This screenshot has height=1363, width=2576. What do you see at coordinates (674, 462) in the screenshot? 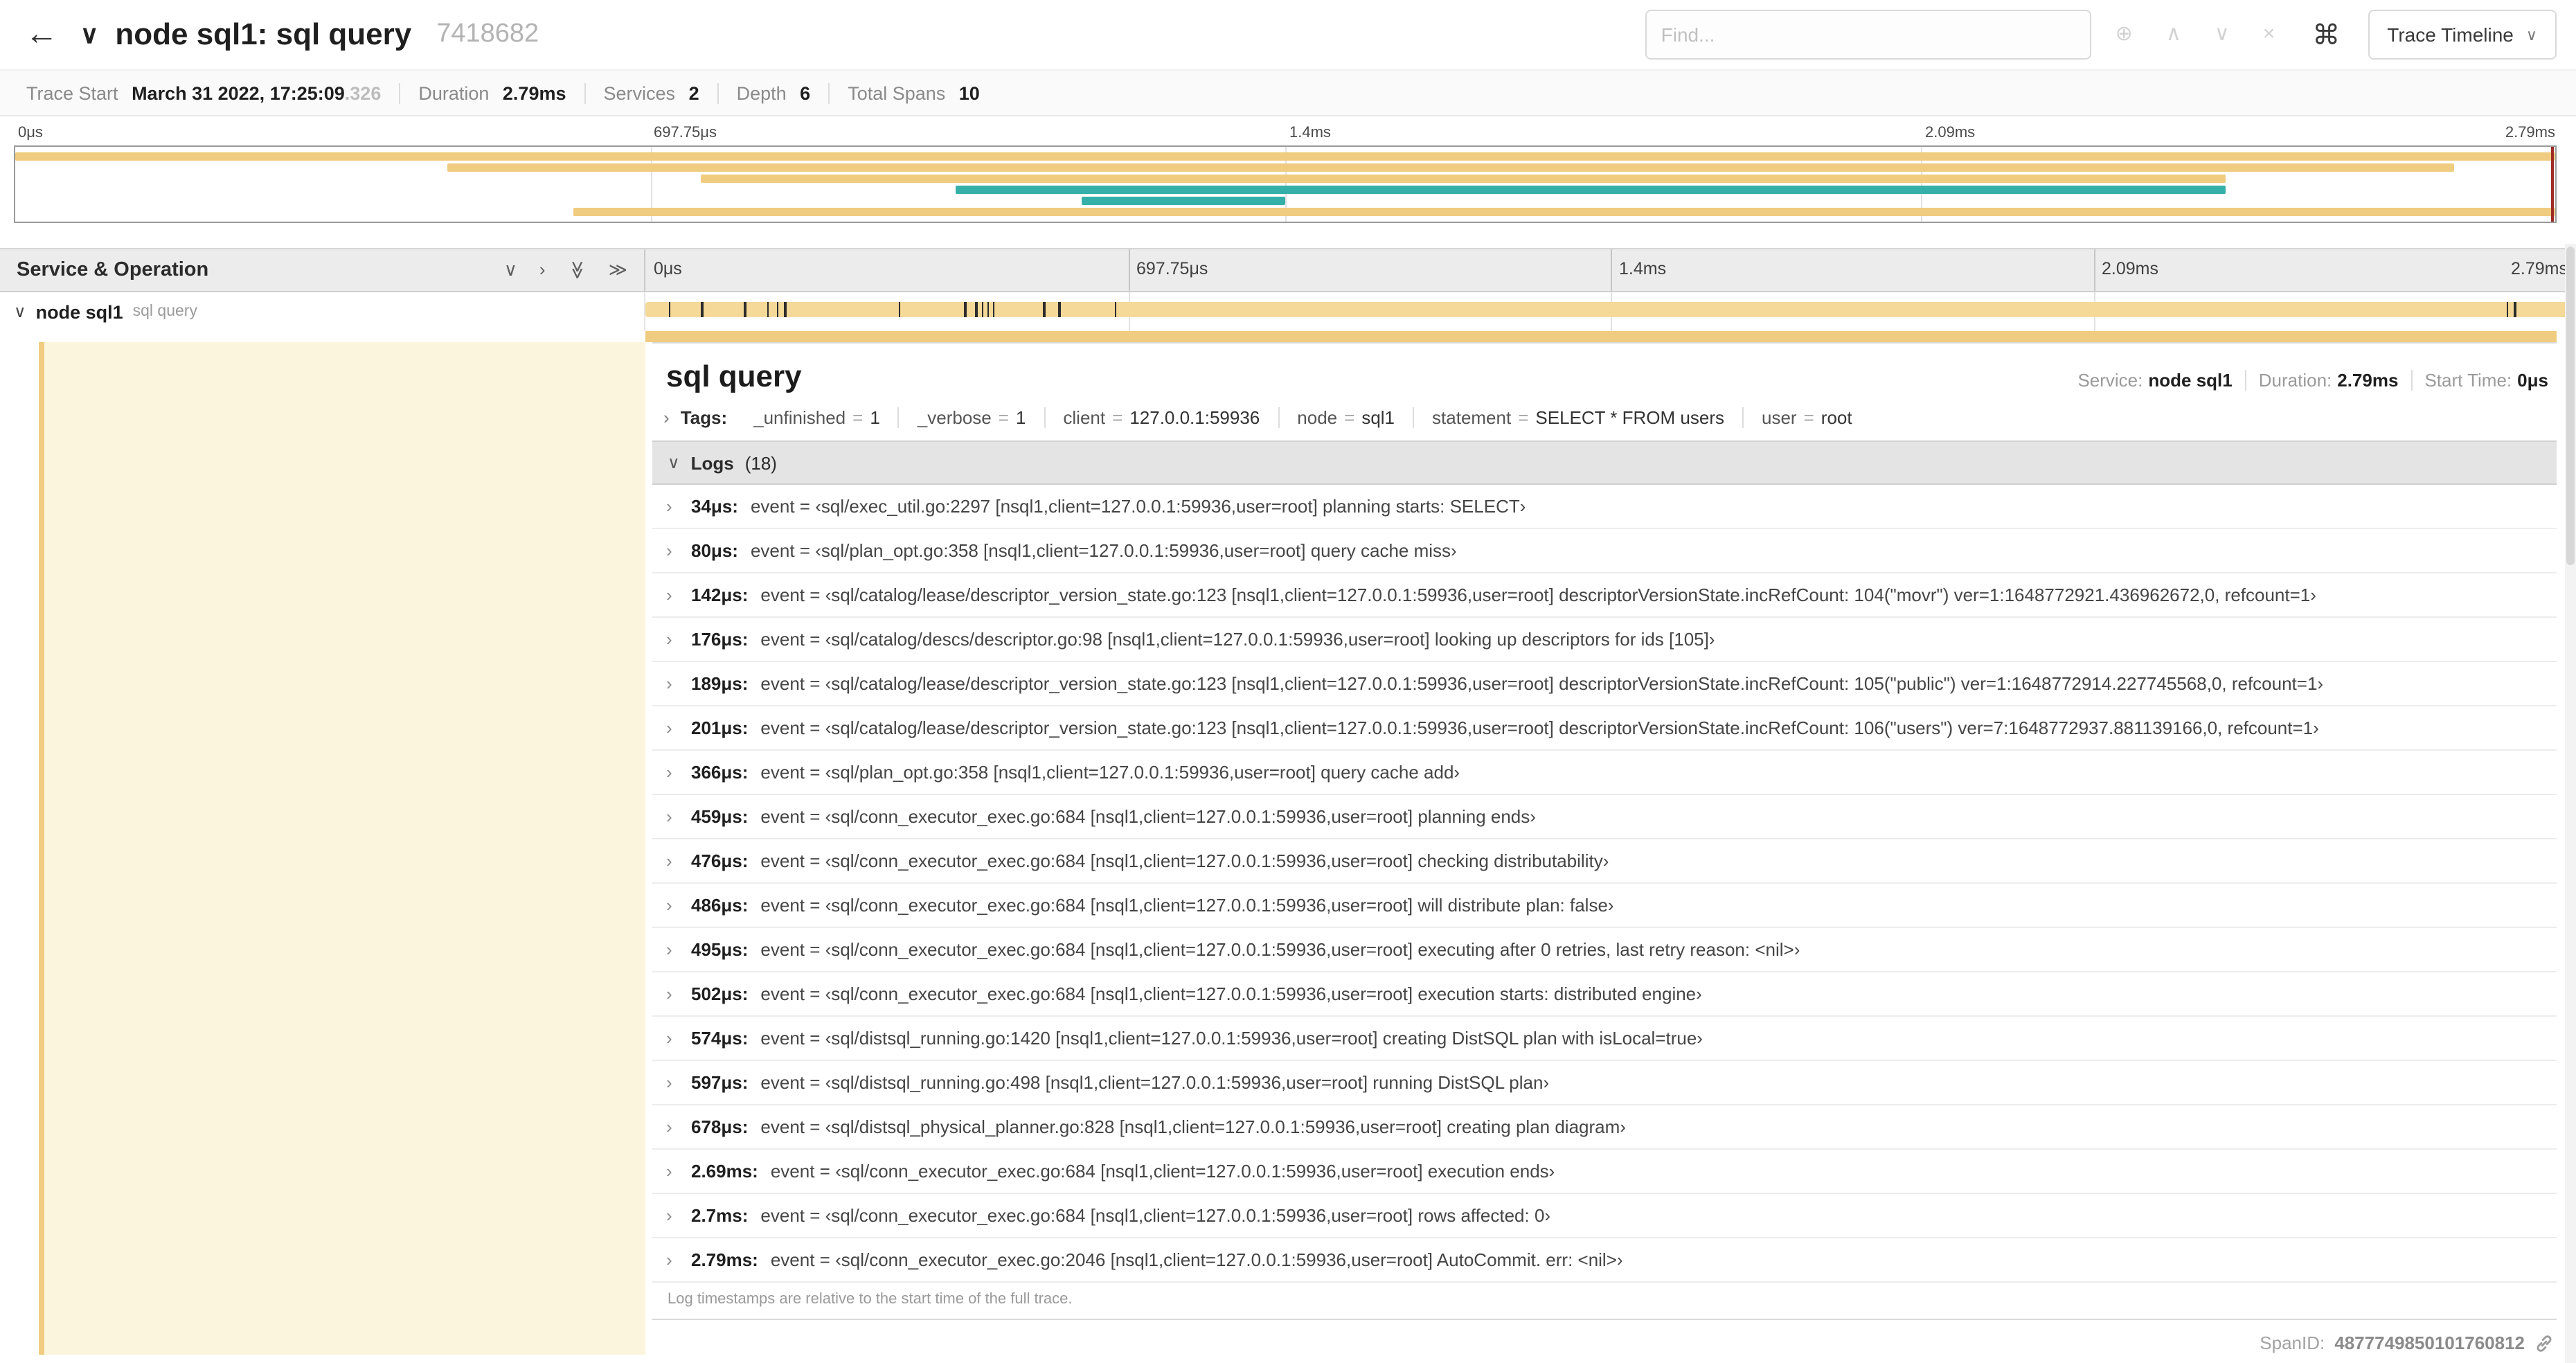
I see `logs-chevron-icon: ∨` at bounding box center [674, 462].